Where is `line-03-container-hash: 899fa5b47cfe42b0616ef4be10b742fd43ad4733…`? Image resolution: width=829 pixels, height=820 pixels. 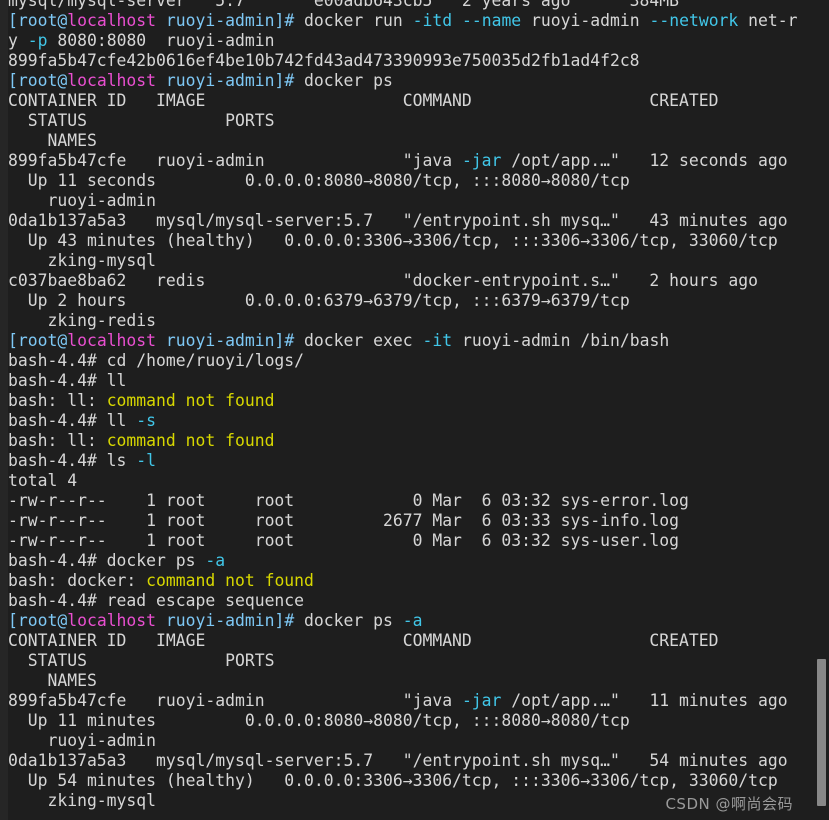 line-03-container-hash: 899fa5b47cfe42b0616ef4be10b742fd43ad4733… is located at coordinates (411, 61).